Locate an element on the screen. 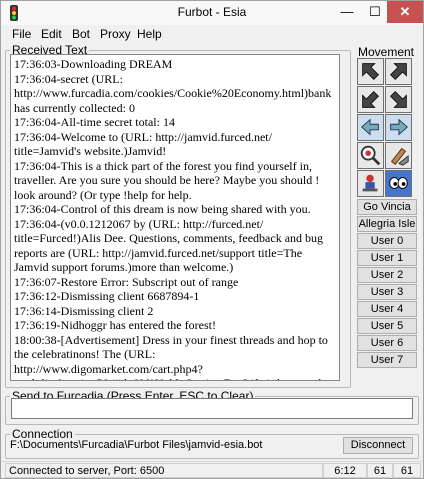 Image resolution: width=424 pixels, height=479 pixels. user-6-button: User 6 is located at coordinates (387, 343).